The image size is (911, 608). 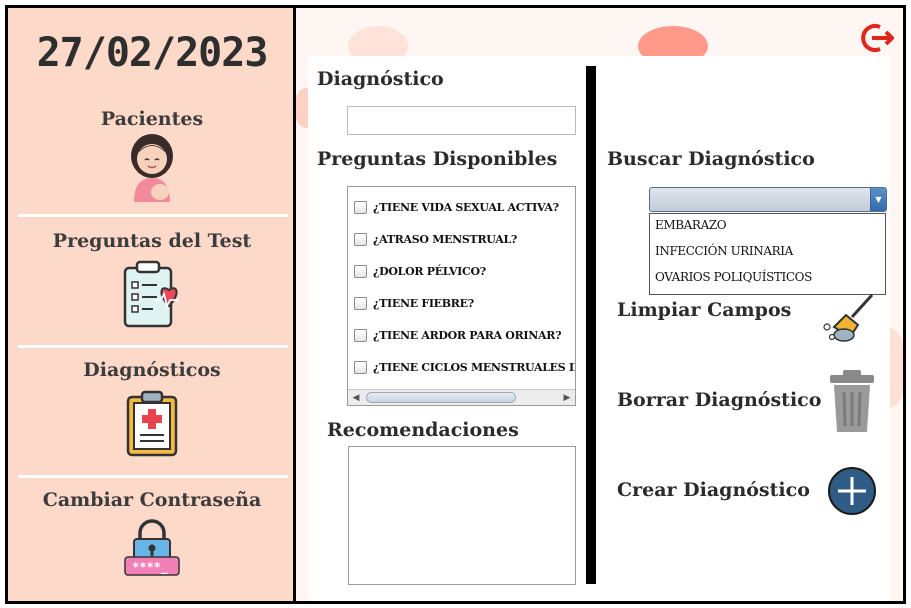 I want to click on list-item: ¿TIENE CICLOS MENSTRUALES IRRE, so click(x=464, y=367).